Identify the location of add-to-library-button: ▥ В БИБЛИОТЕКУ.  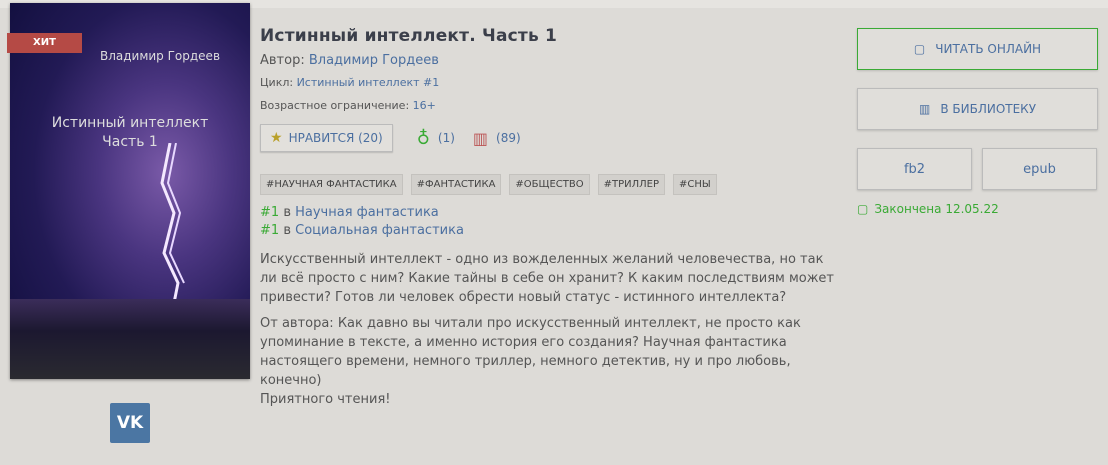
(977, 109).